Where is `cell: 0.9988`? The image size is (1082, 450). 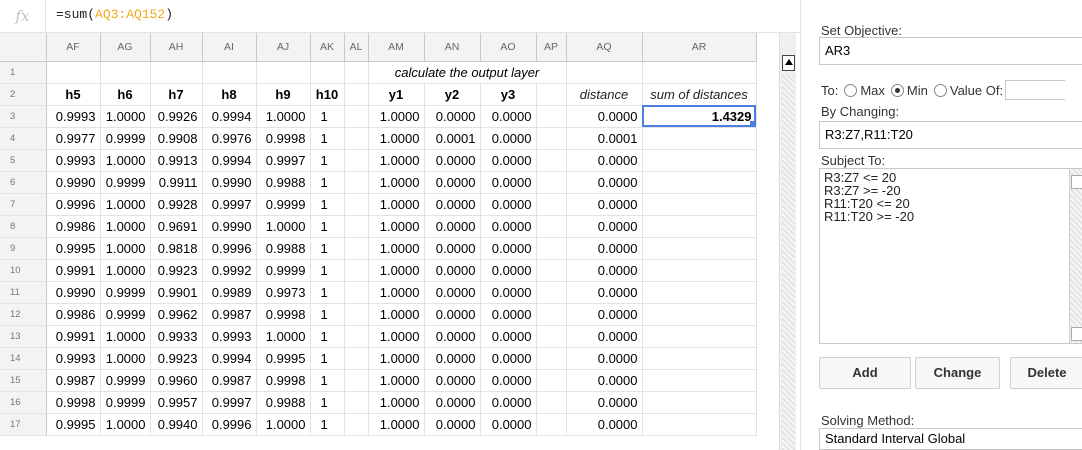
cell: 0.9988 is located at coordinates (283, 248).